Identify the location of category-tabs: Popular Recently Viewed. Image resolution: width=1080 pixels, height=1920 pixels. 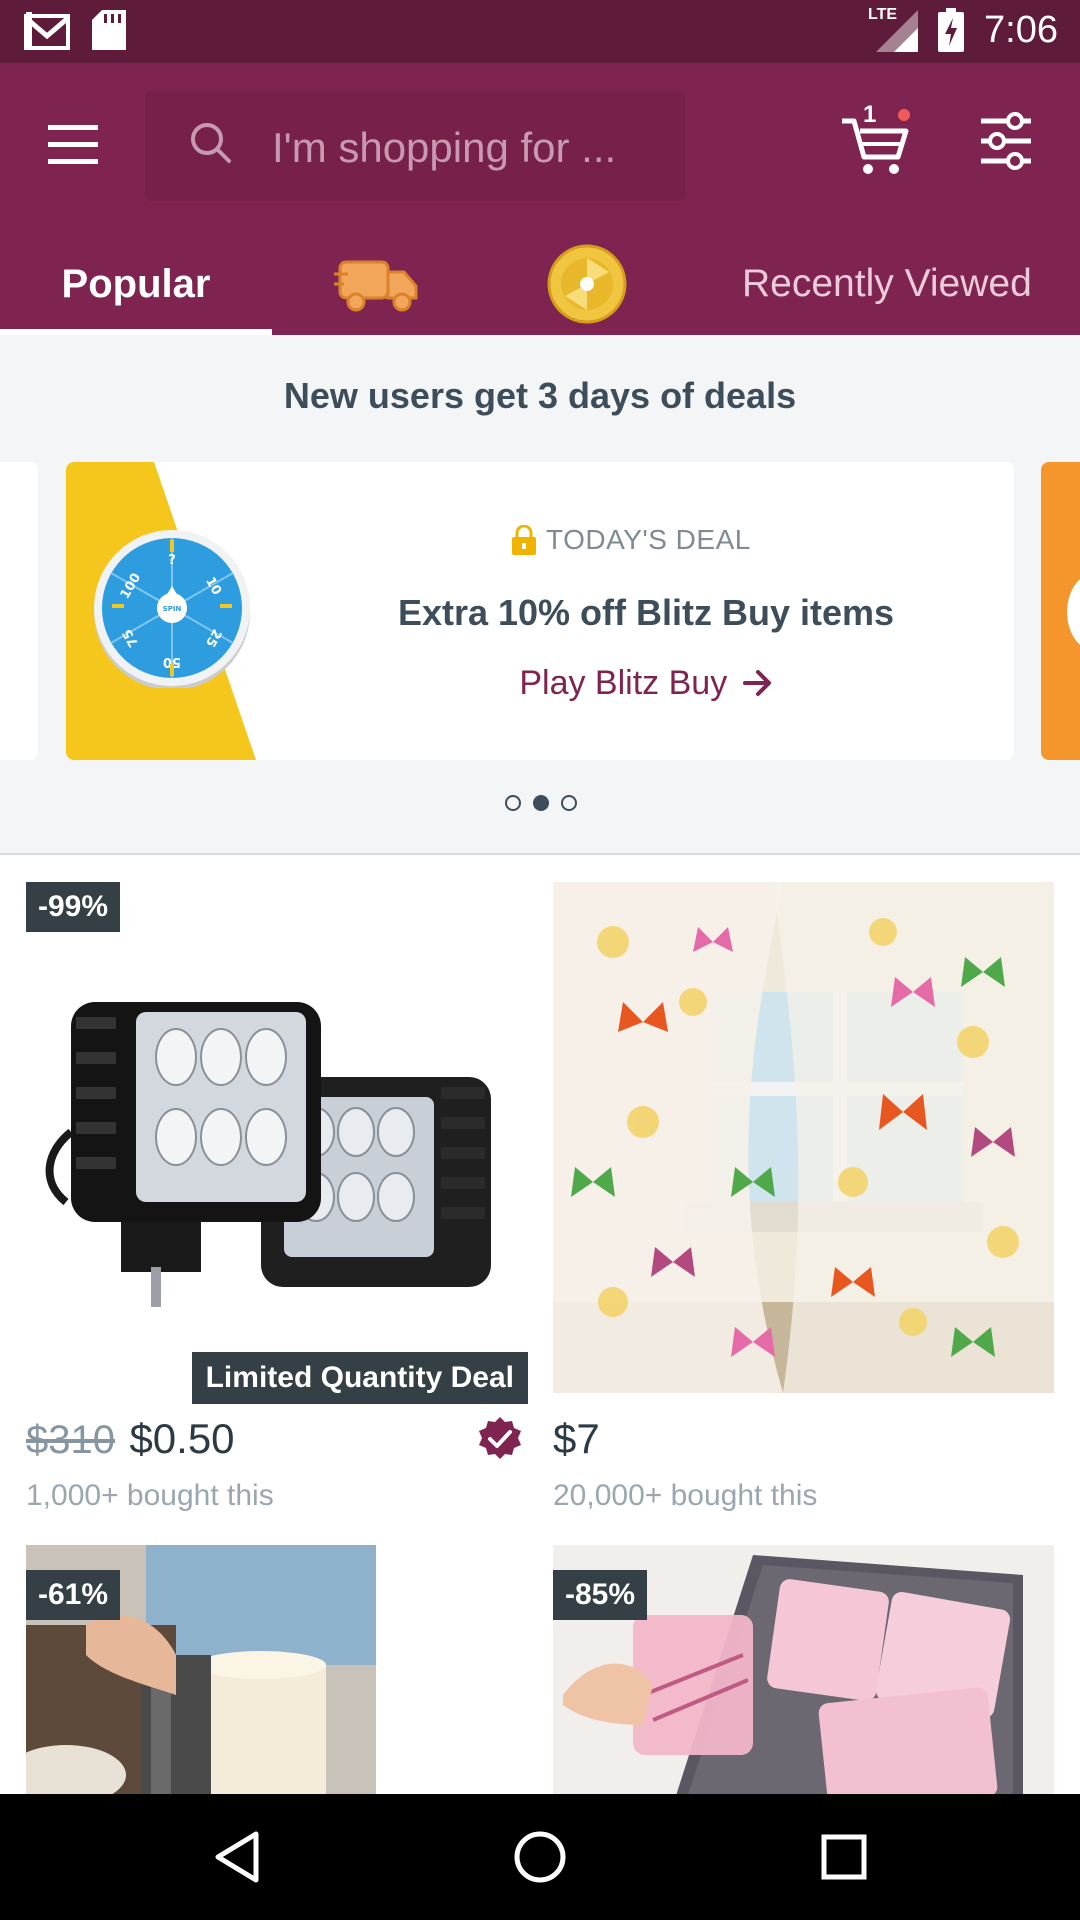
(540, 284).